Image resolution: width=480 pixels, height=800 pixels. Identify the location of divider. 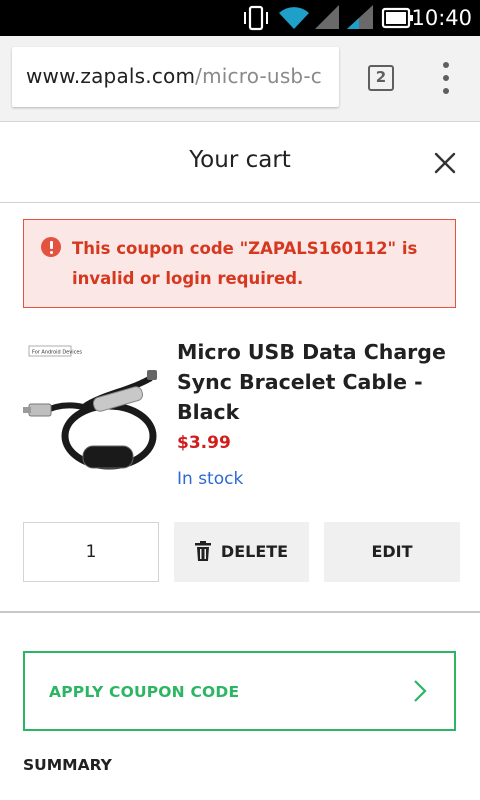
(240, 612).